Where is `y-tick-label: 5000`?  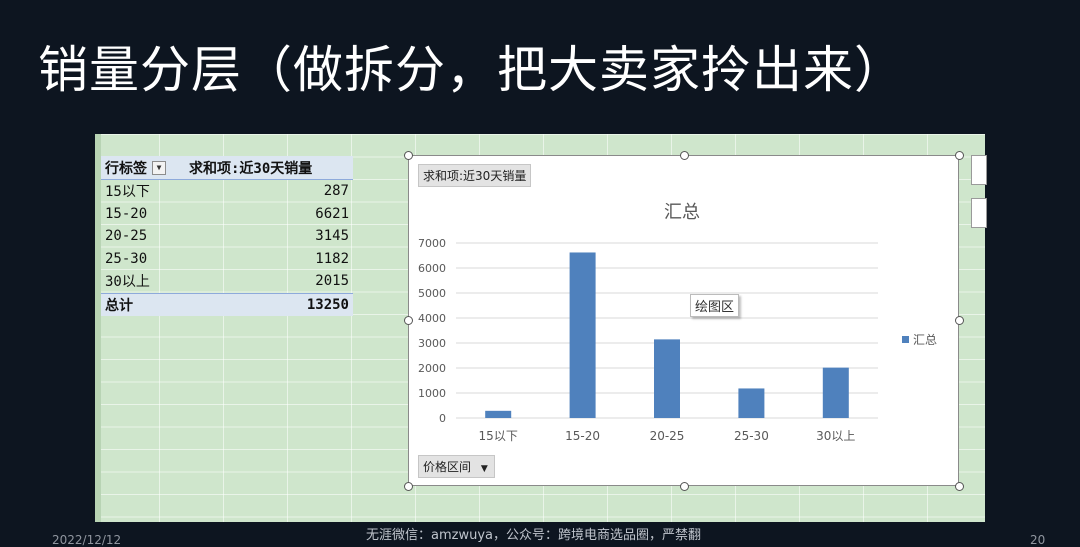
y-tick-label: 5000 is located at coordinates (432, 293).